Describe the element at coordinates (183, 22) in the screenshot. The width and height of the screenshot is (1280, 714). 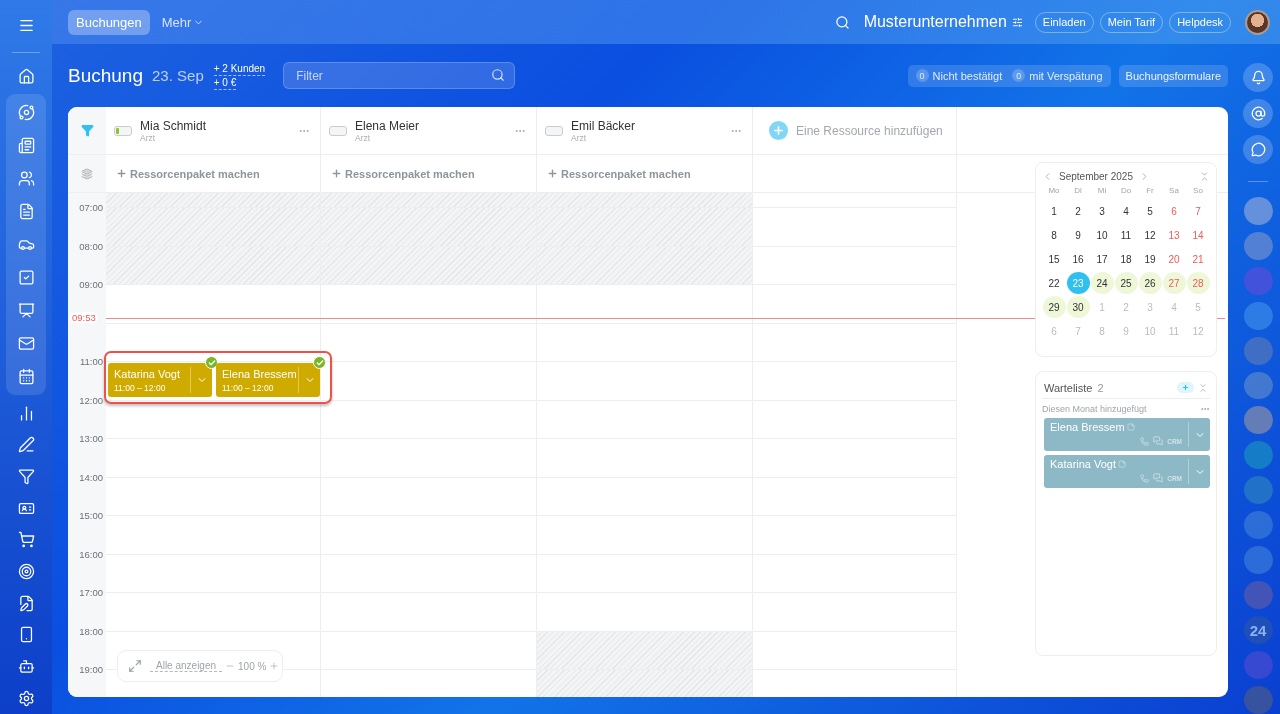
I see `nav-tab: Mehr` at that location.